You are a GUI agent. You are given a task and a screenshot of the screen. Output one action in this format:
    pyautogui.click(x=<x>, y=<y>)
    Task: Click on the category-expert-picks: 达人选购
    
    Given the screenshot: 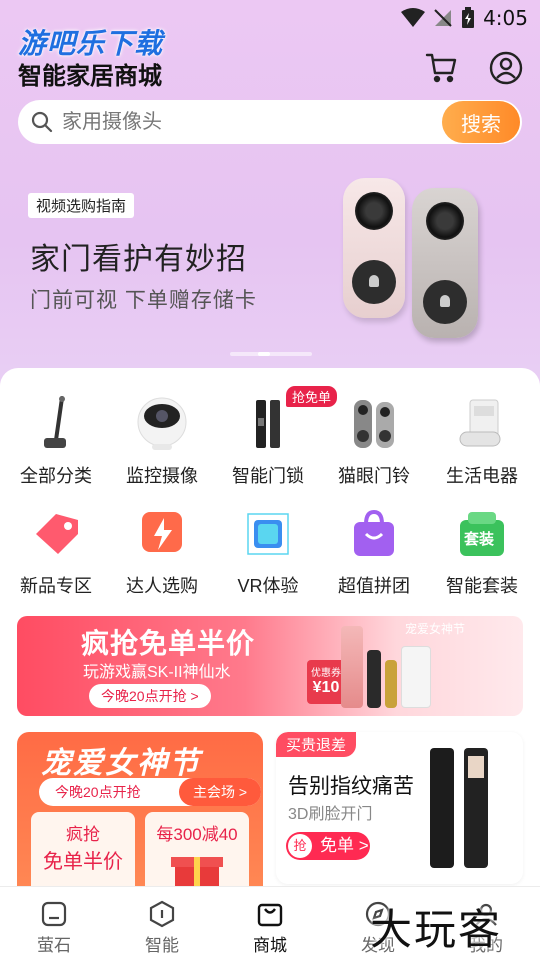 What is the action you would take?
    pyautogui.click(x=162, y=551)
    